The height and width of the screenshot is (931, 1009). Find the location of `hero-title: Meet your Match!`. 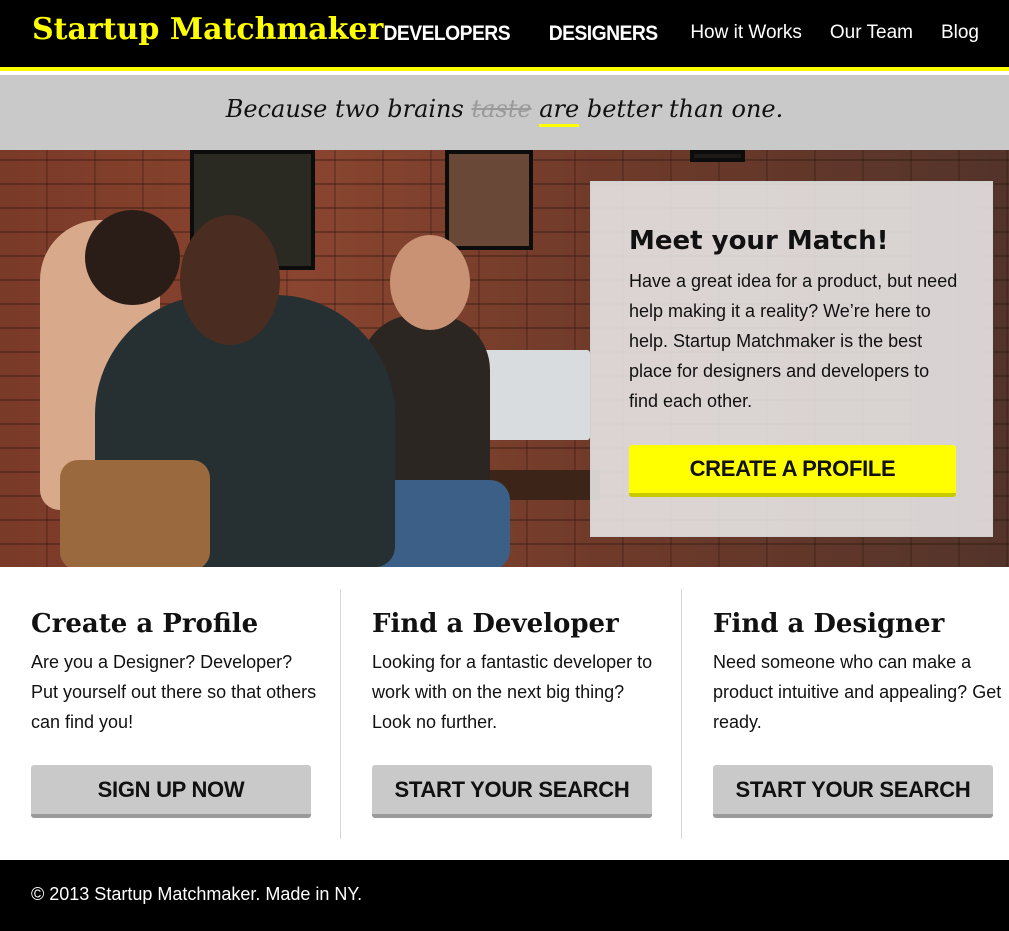

hero-title: Meet your Match! is located at coordinates (759, 241).